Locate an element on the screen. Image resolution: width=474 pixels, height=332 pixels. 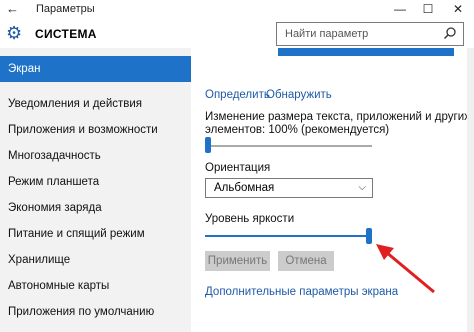
gear-icon: ⚙ is located at coordinates (14, 33).